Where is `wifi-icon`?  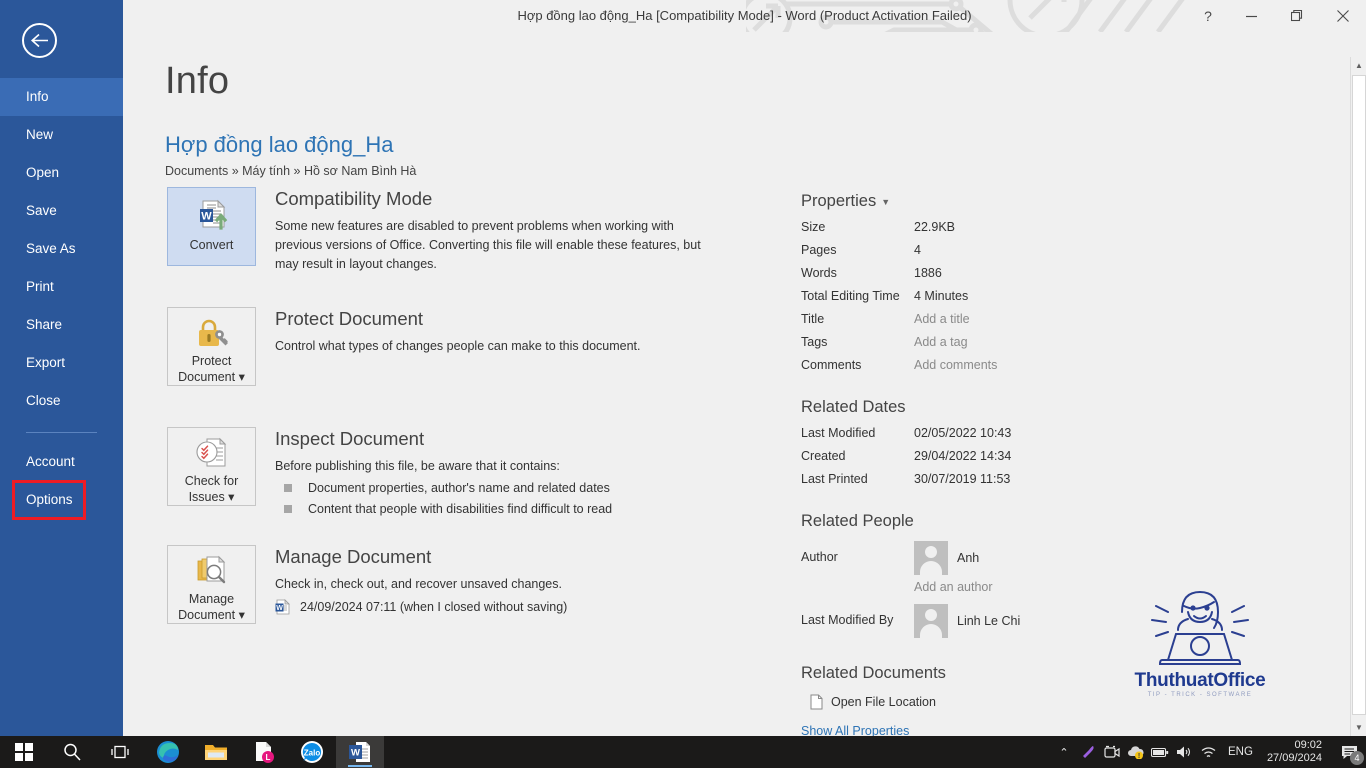 wifi-icon is located at coordinates (1208, 752).